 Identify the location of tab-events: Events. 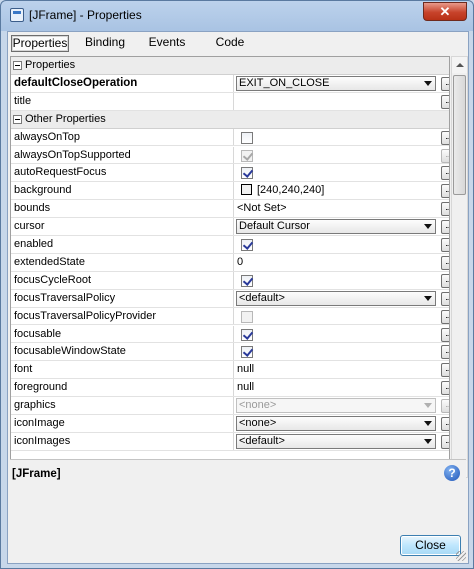
(167, 43).